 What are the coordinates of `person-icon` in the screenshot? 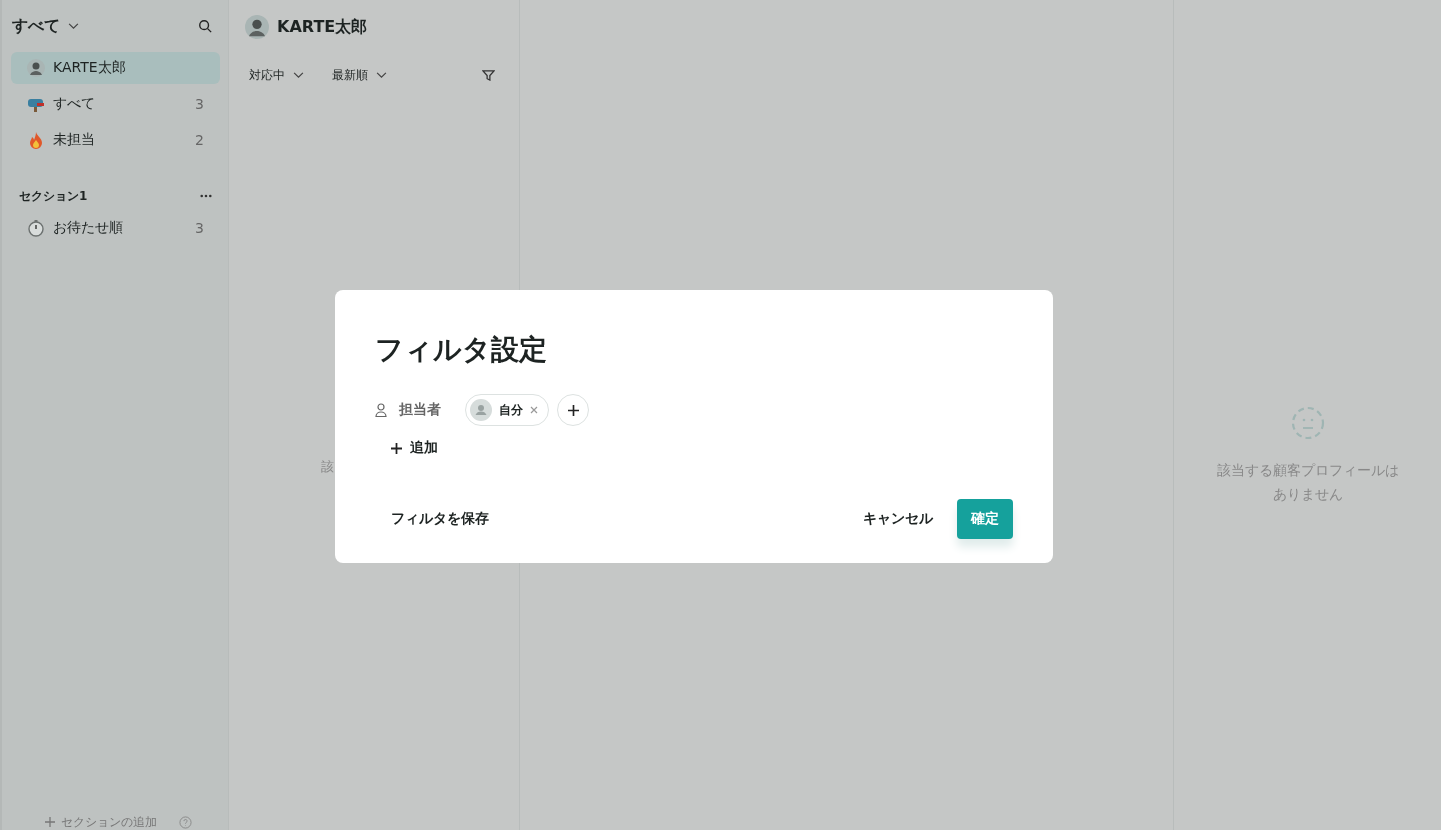 It's located at (381, 410).